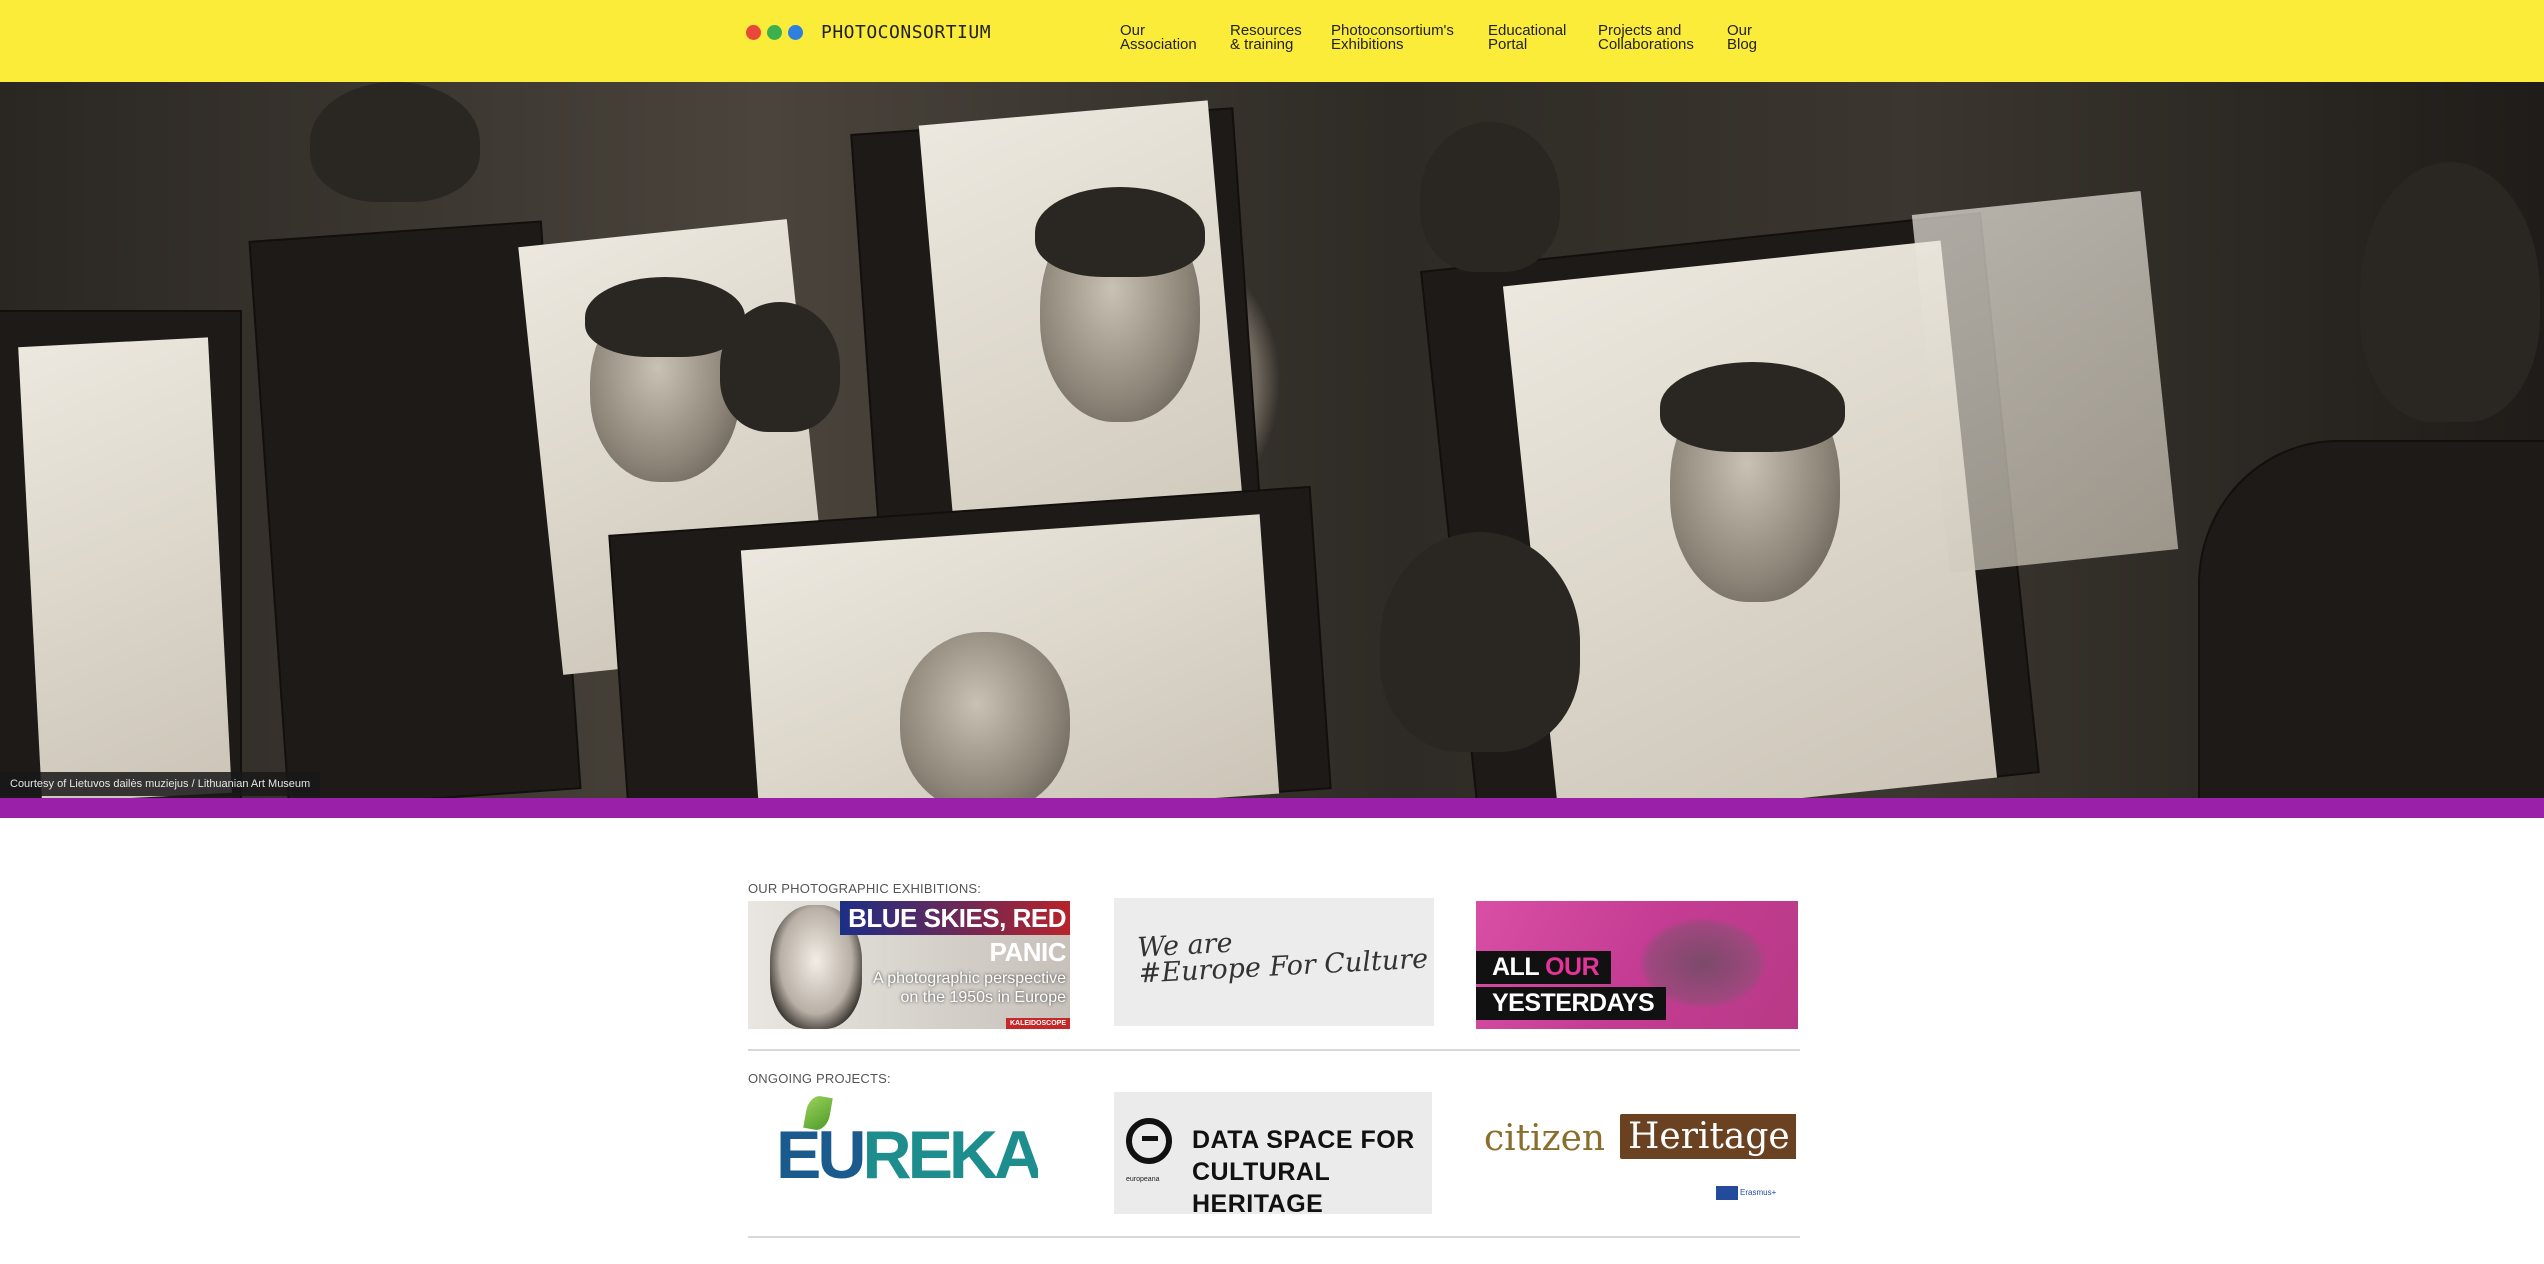 Image resolution: width=2544 pixels, height=1264 pixels. What do you see at coordinates (819, 1078) in the screenshot?
I see `projects-label: ONGOING PROJECTS:` at bounding box center [819, 1078].